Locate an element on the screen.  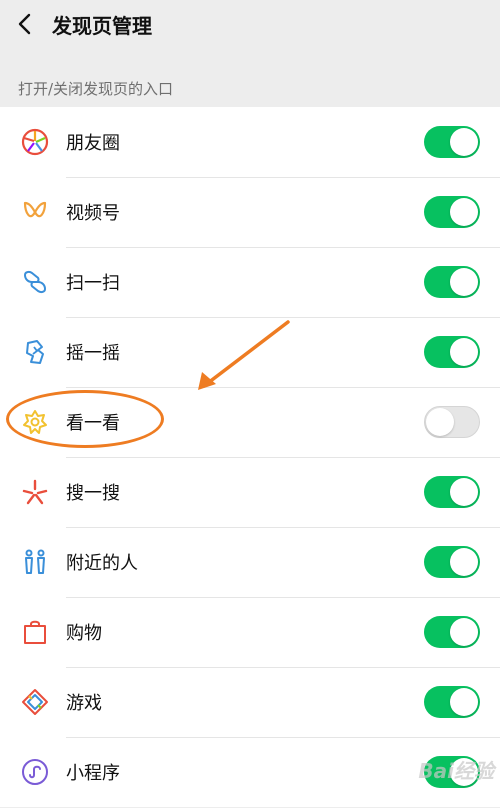
header-bar: 发现页管理 is located at coordinates (250, 24).